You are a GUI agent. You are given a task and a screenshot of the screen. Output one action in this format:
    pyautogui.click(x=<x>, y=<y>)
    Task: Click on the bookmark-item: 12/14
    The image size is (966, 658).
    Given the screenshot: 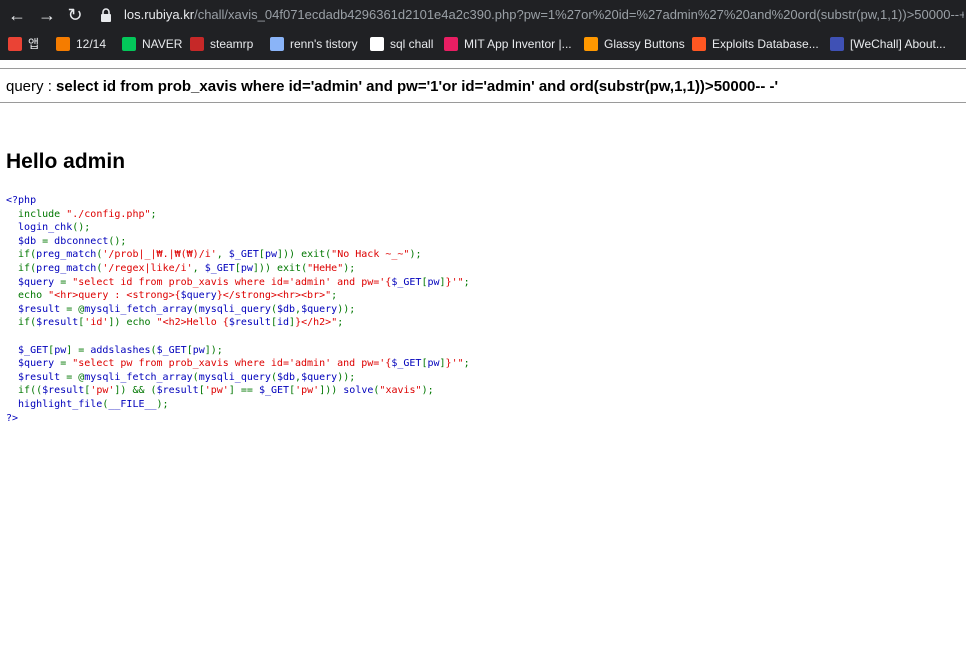 What is the action you would take?
    pyautogui.click(x=81, y=44)
    